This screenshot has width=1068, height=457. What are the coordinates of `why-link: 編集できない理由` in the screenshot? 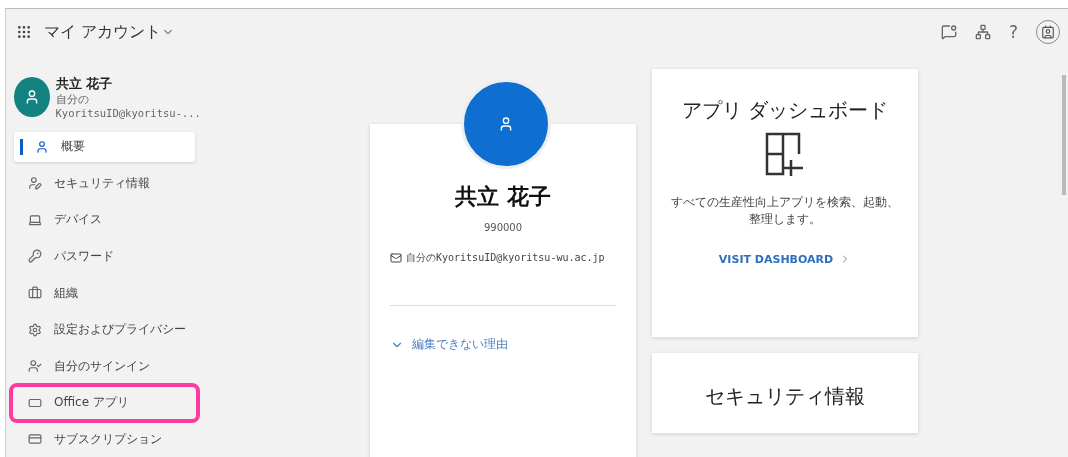 It's located at (449, 344).